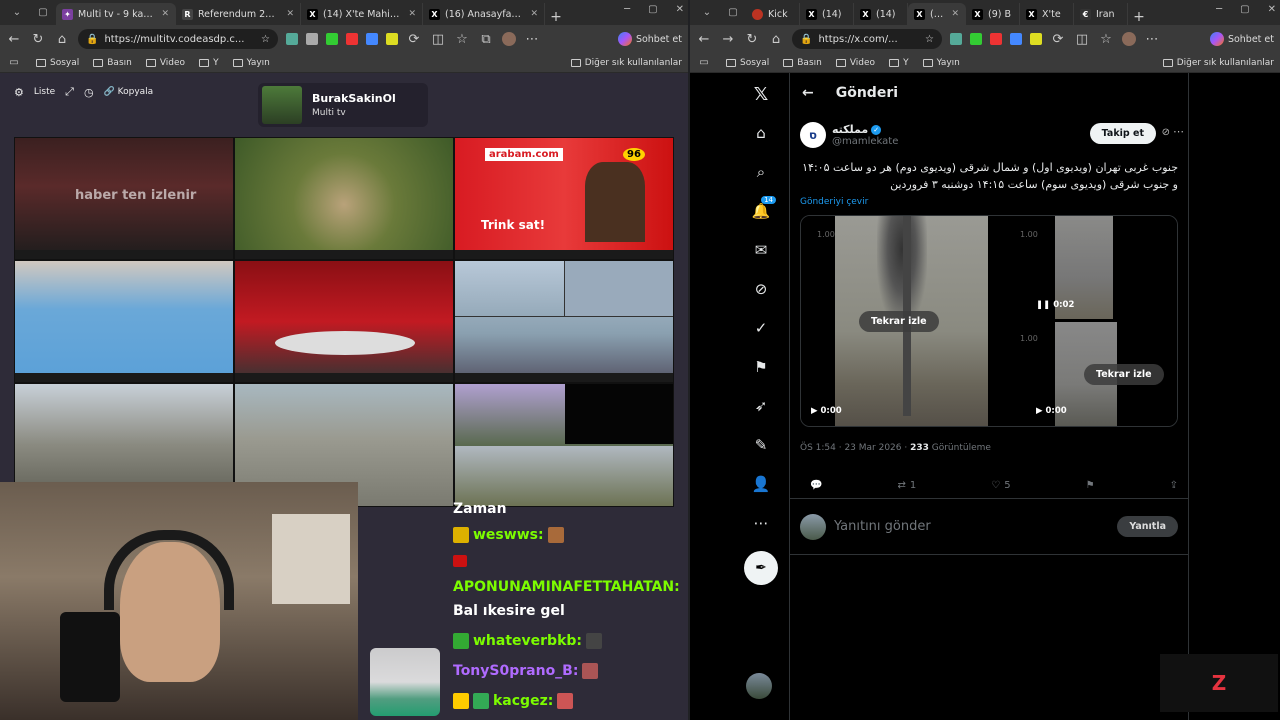 The width and height of the screenshot is (1280, 720). I want to click on refresh-icon: ◷, so click(89, 92).